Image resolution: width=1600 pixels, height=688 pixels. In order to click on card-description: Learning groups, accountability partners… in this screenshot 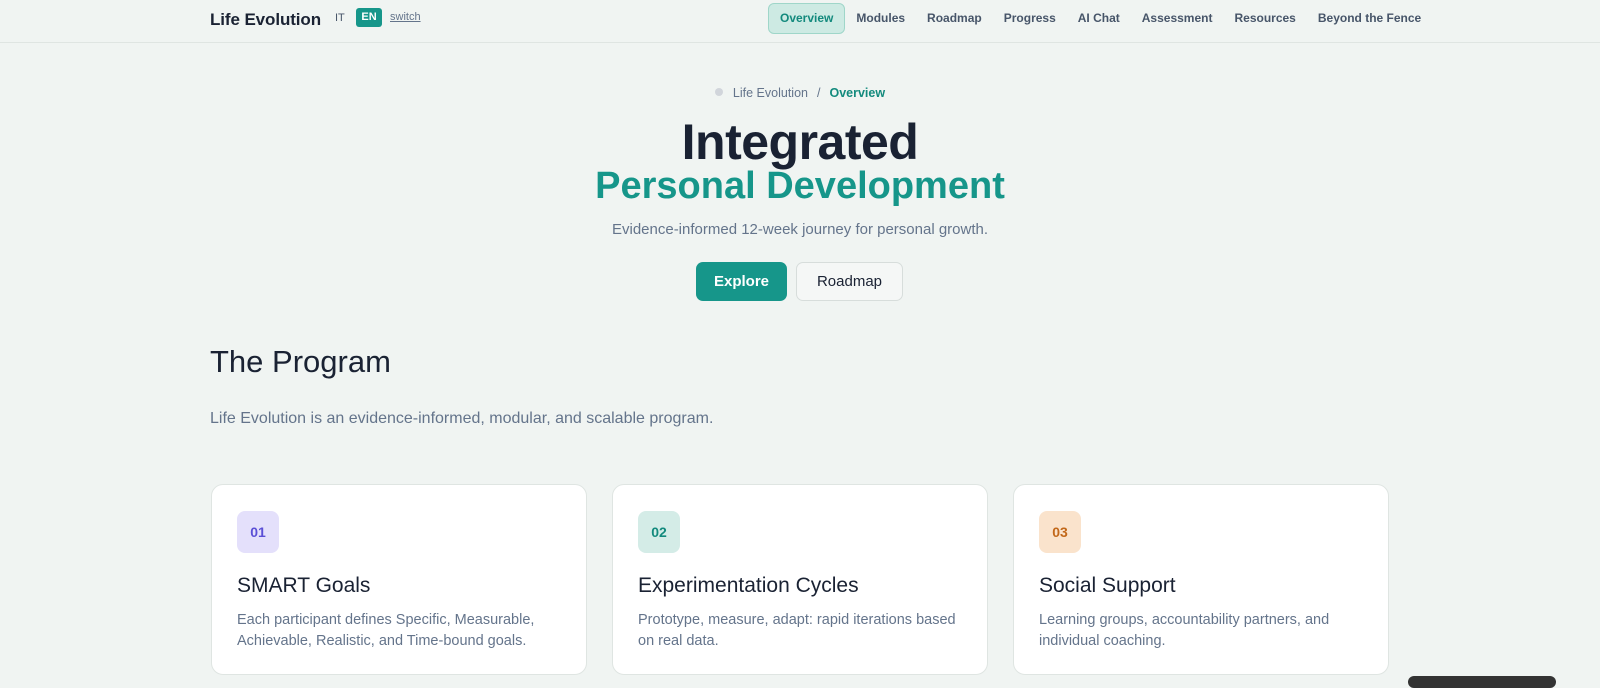, I will do `click(1184, 630)`.